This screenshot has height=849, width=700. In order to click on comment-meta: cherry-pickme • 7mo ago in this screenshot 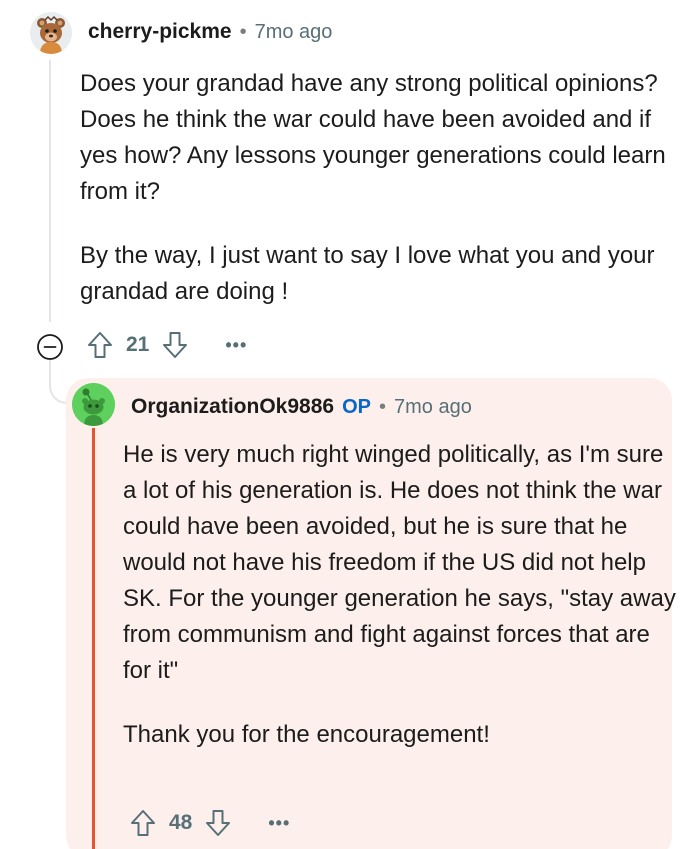, I will do `click(210, 32)`.